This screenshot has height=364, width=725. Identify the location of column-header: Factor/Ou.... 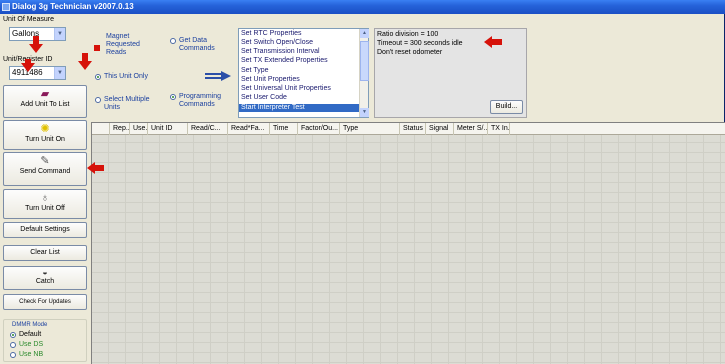
(319, 129).